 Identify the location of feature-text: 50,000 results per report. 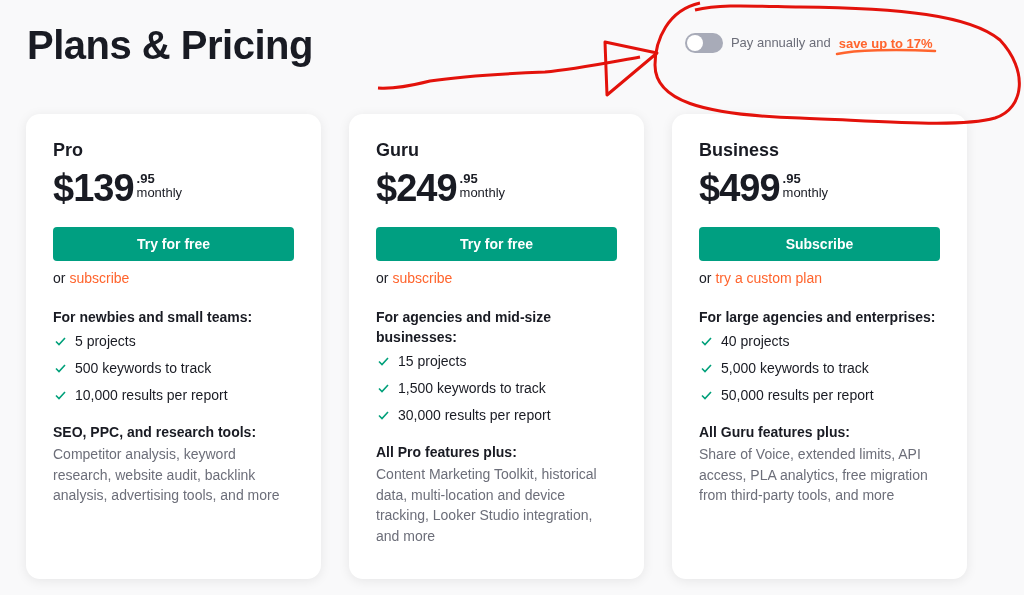
(797, 395).